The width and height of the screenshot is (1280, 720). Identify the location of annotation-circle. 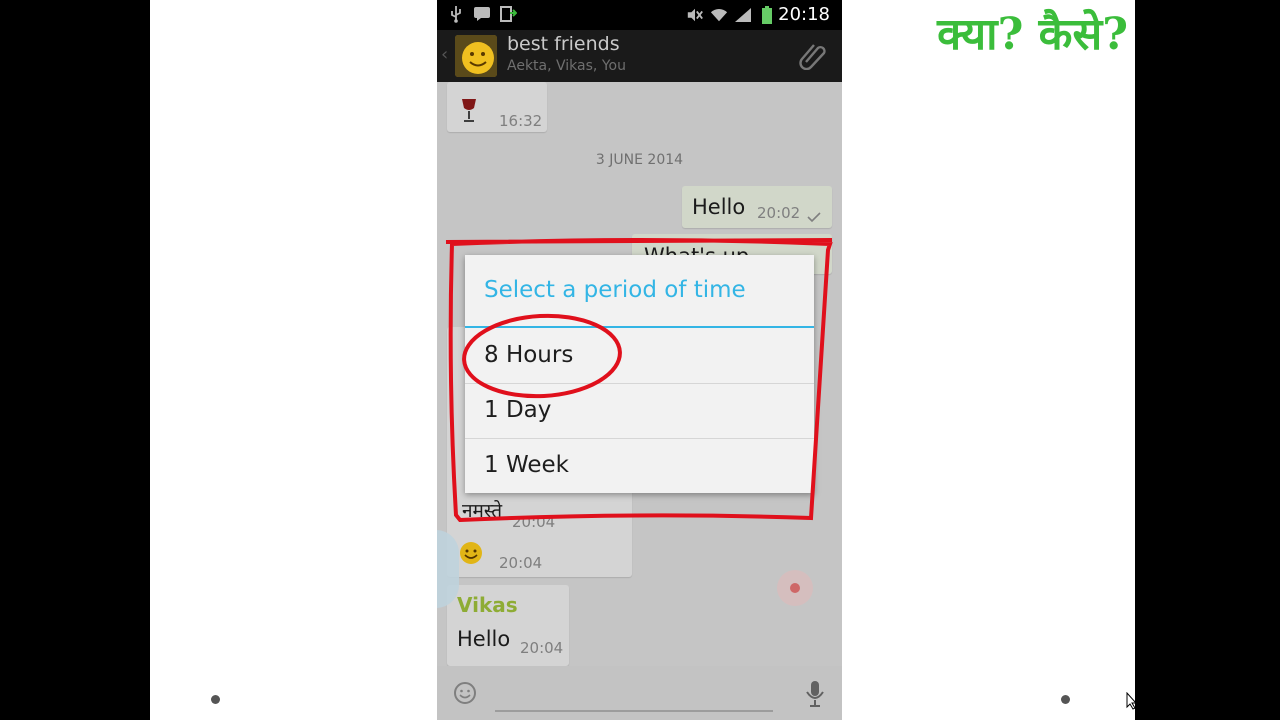
(542, 356).